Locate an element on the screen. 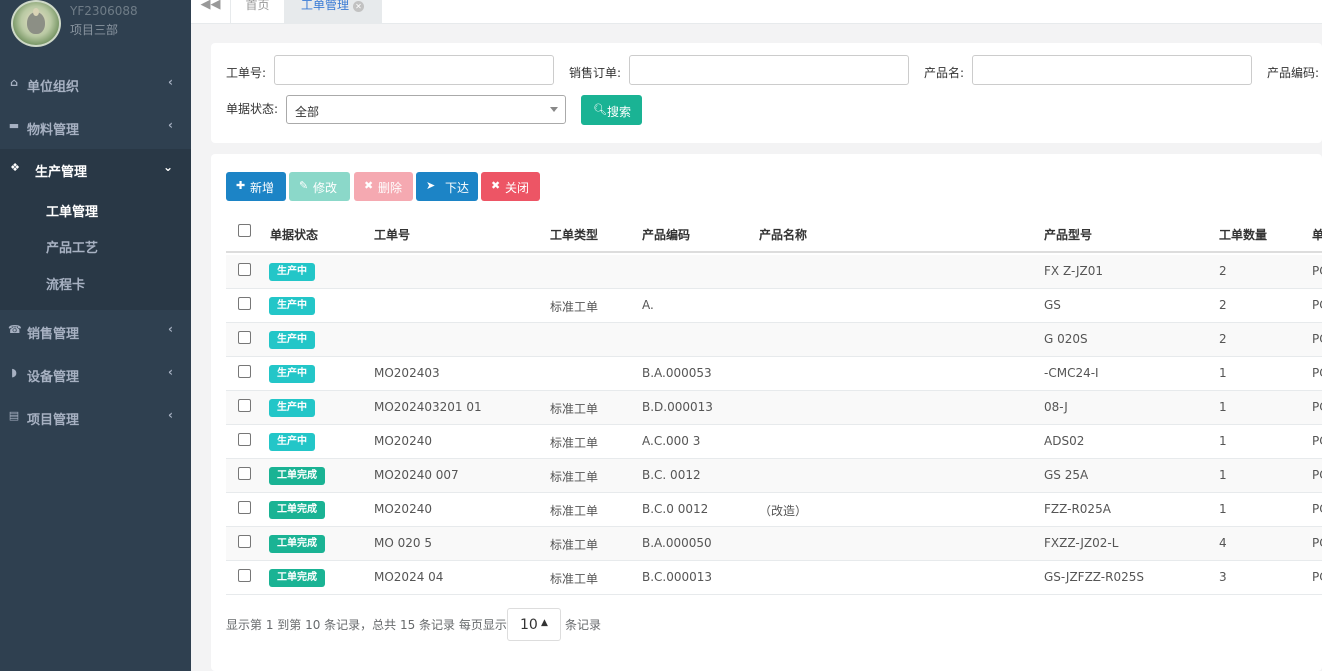 This screenshot has width=1322, height=671. sidebar-item-label: 生产管理 is located at coordinates (61, 172).